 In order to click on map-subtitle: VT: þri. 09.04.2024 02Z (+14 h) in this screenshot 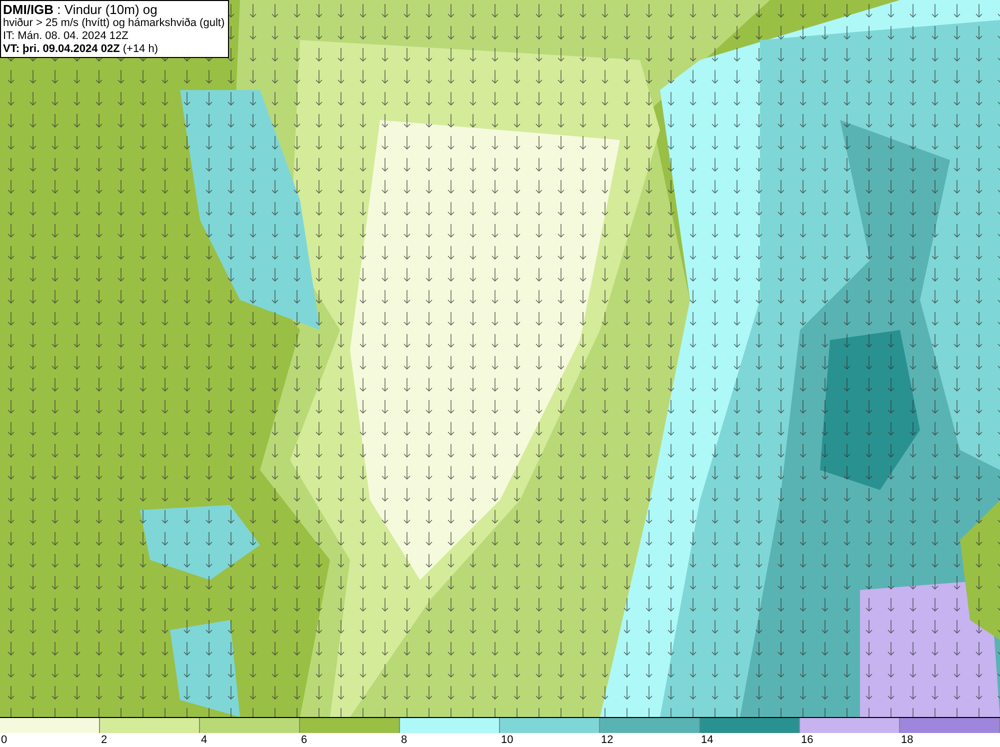, I will do `click(81, 49)`.